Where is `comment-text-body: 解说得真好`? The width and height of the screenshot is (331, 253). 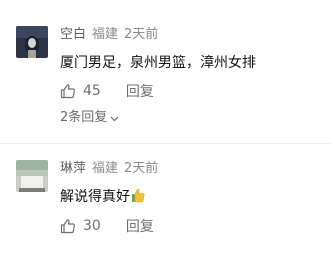
comment-text-body: 解说得真好 is located at coordinates (95, 197).